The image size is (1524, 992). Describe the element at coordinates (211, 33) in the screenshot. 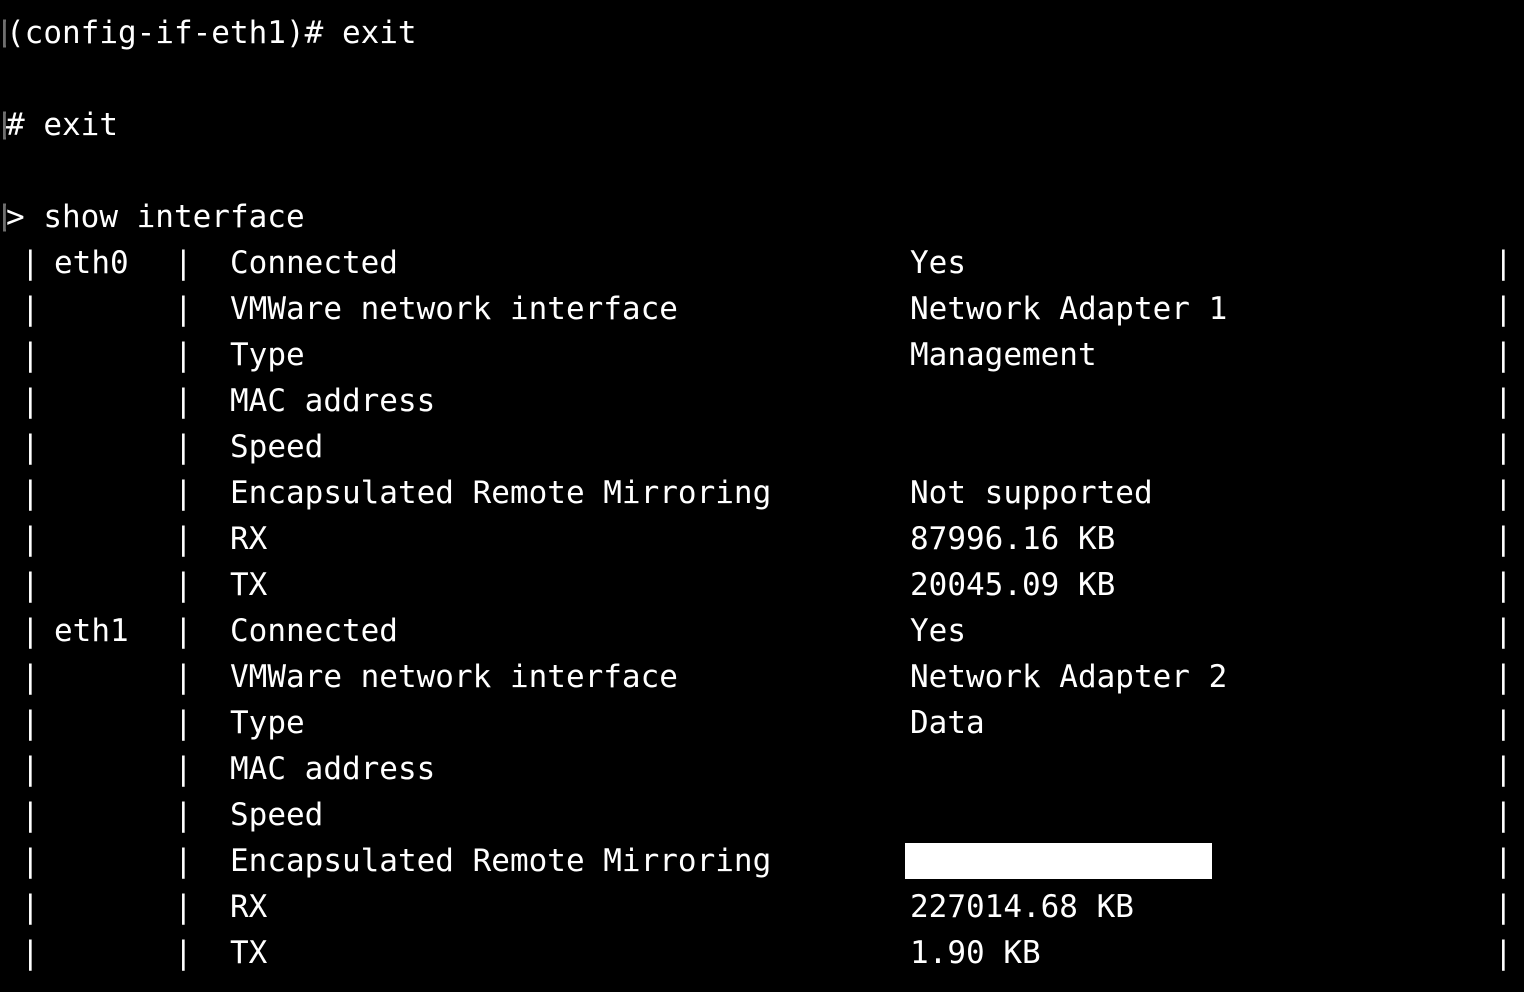

I see `command-text: (config-if-eth1)# exit` at that location.